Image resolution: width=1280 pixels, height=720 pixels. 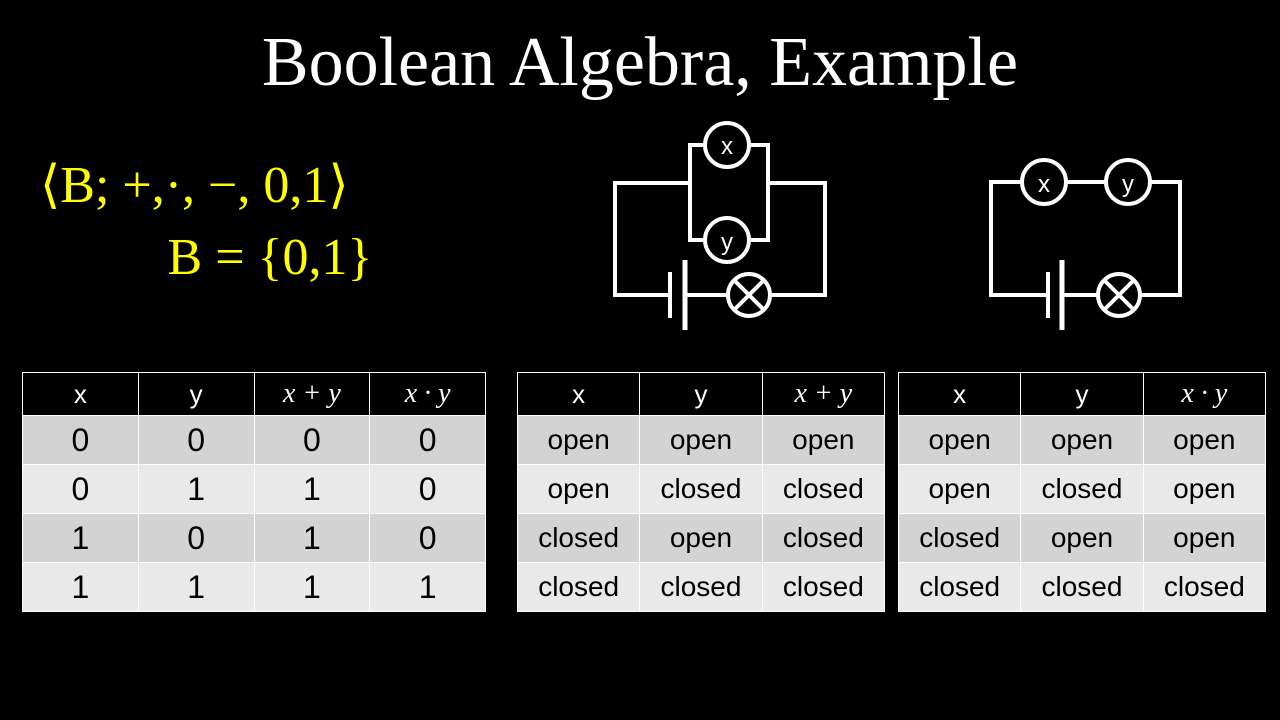 I want to click on parallel-circuit-diagram: x y, so click(x=720, y=230).